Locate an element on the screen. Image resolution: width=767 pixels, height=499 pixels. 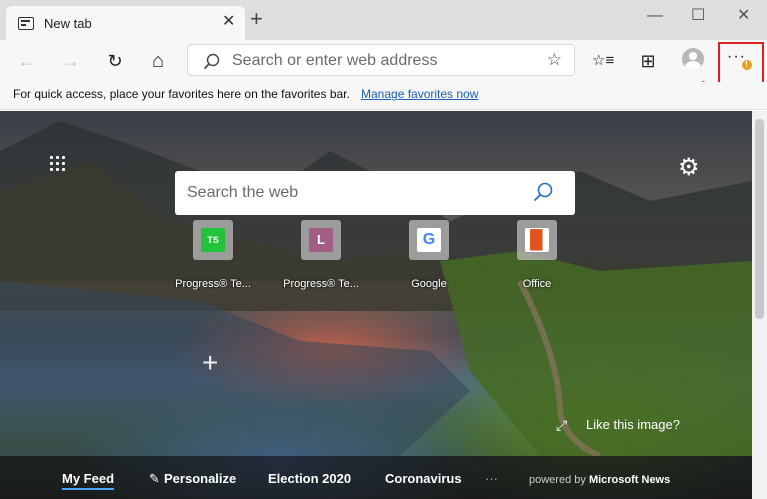
expand-icon: ⤢ is located at coordinates (561, 425).